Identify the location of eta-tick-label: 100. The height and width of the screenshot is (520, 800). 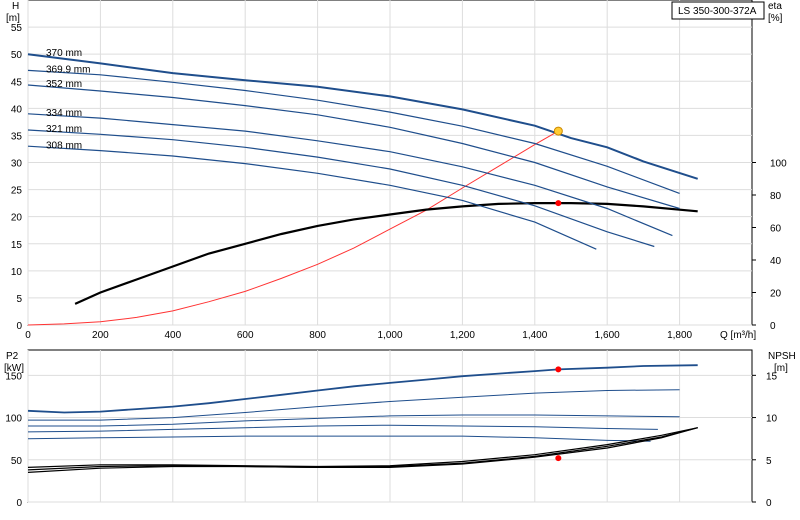
(778, 164).